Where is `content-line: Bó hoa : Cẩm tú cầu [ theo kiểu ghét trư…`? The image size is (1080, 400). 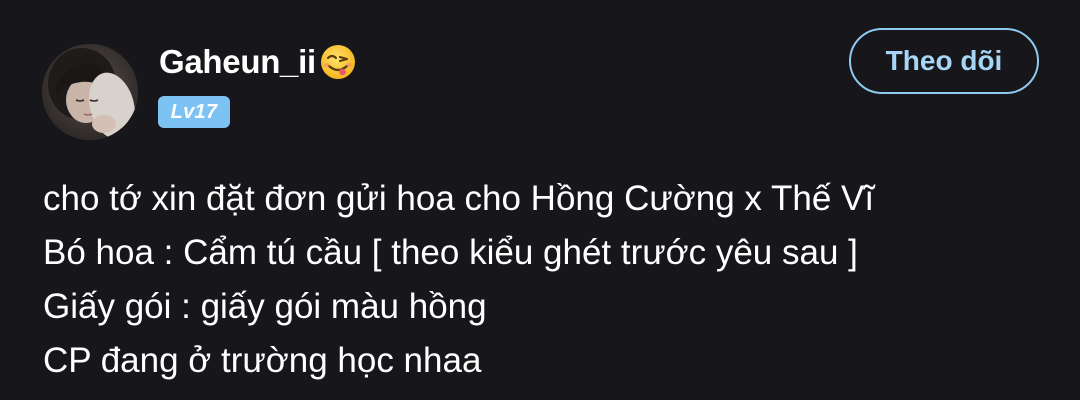 content-line: Bó hoa : Cẩm tú cầu [ theo kiểu ghét trư… is located at coordinates (450, 252).